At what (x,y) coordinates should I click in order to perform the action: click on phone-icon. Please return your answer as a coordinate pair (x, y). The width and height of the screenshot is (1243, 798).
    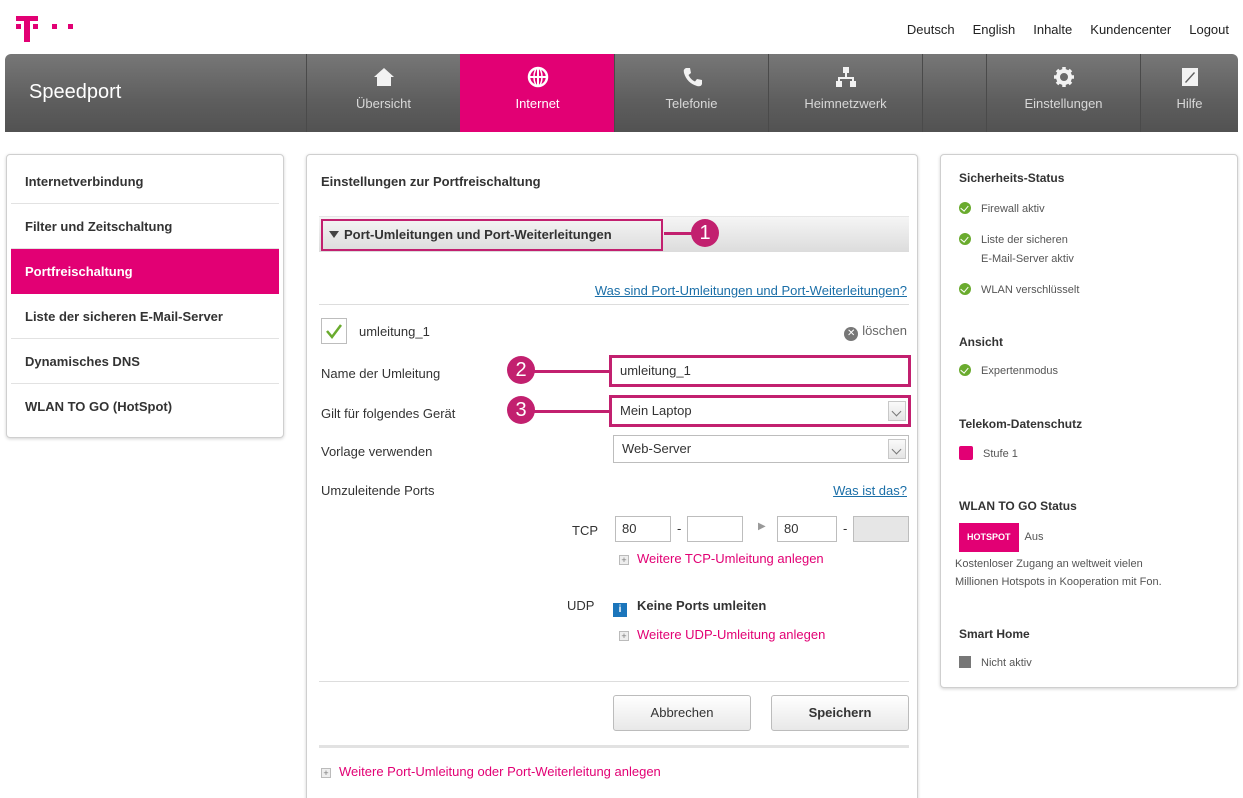
    Looking at the image, I should click on (692, 77).